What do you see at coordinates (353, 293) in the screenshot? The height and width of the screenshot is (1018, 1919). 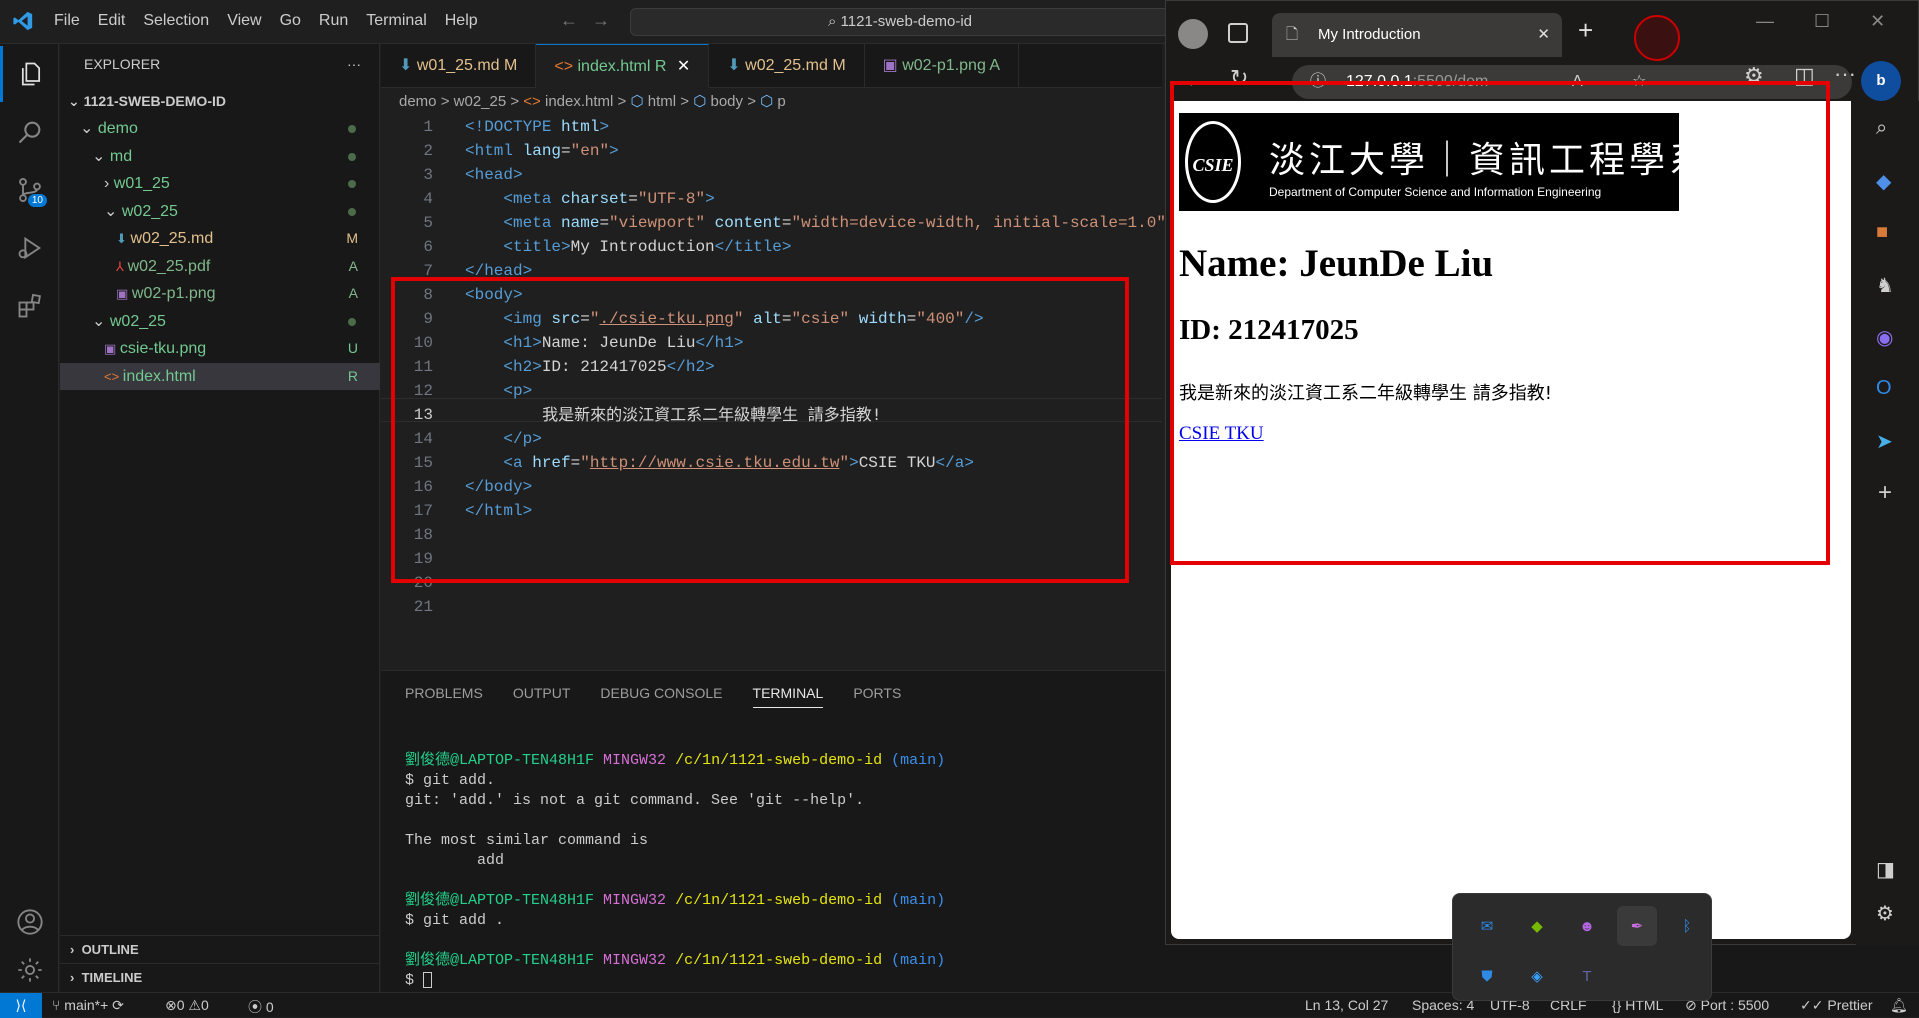 I see `git-status-badge: A` at bounding box center [353, 293].